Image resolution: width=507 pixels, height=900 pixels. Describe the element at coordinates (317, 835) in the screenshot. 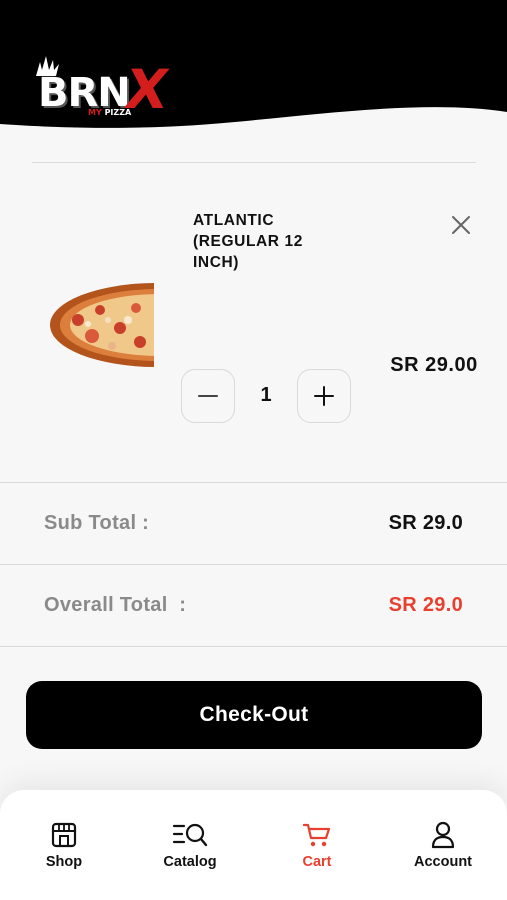

I see `cart-icon` at that location.